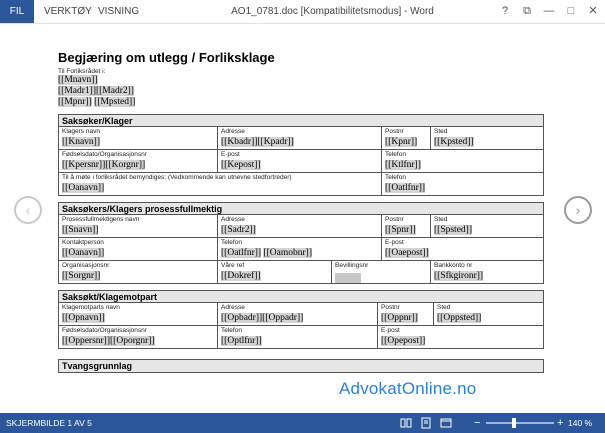 Image resolution: width=605 pixels, height=433 pixels. What do you see at coordinates (138, 272) in the screenshot?
I see `table-cell: Organisasjonsnr [[Sorgnr]]` at bounding box center [138, 272].